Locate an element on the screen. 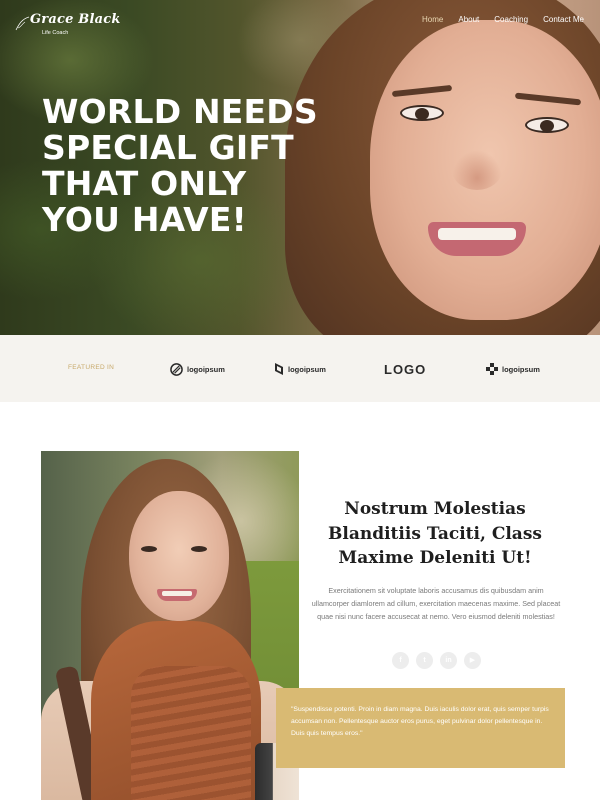 The width and height of the screenshot is (600, 800). brand-name: LOGO is located at coordinates (405, 369).